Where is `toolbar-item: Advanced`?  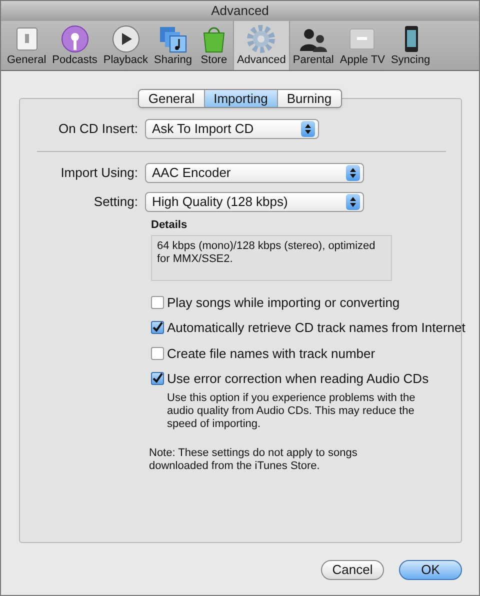 toolbar-item: Advanced is located at coordinates (261, 45).